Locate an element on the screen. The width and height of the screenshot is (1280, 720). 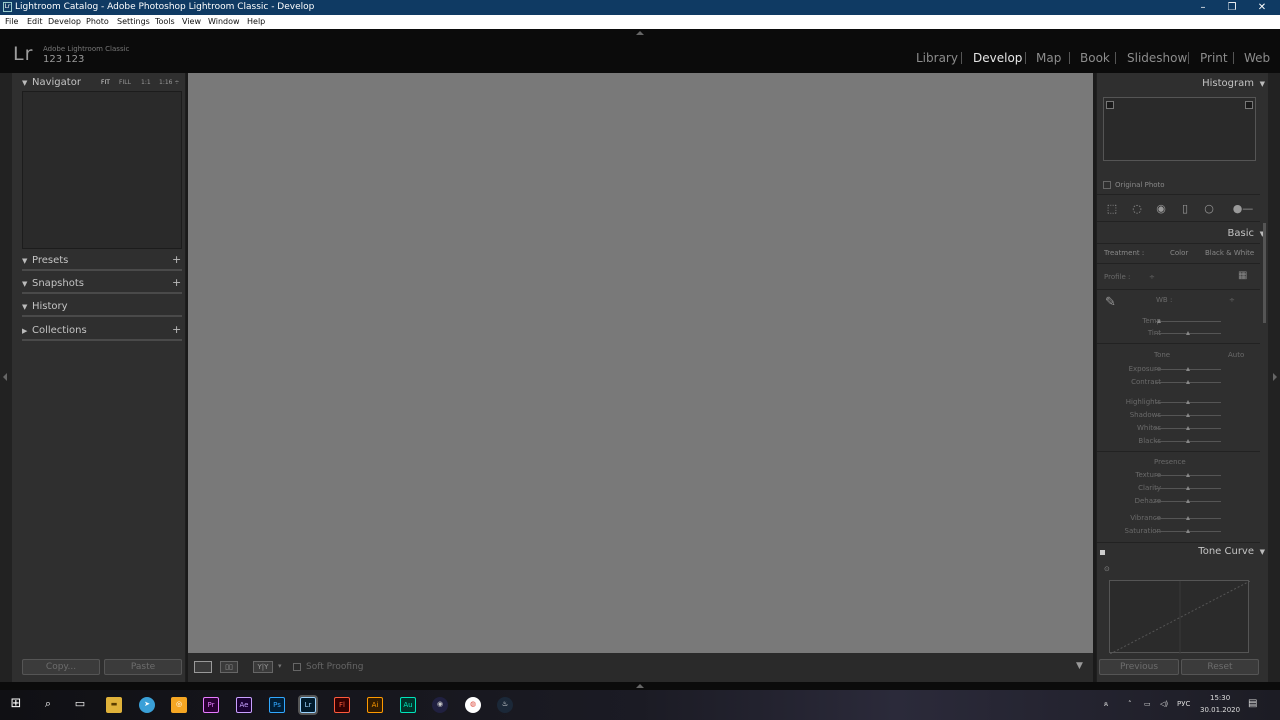
notifications-icon: ▤ is located at coordinates (1252, 703).